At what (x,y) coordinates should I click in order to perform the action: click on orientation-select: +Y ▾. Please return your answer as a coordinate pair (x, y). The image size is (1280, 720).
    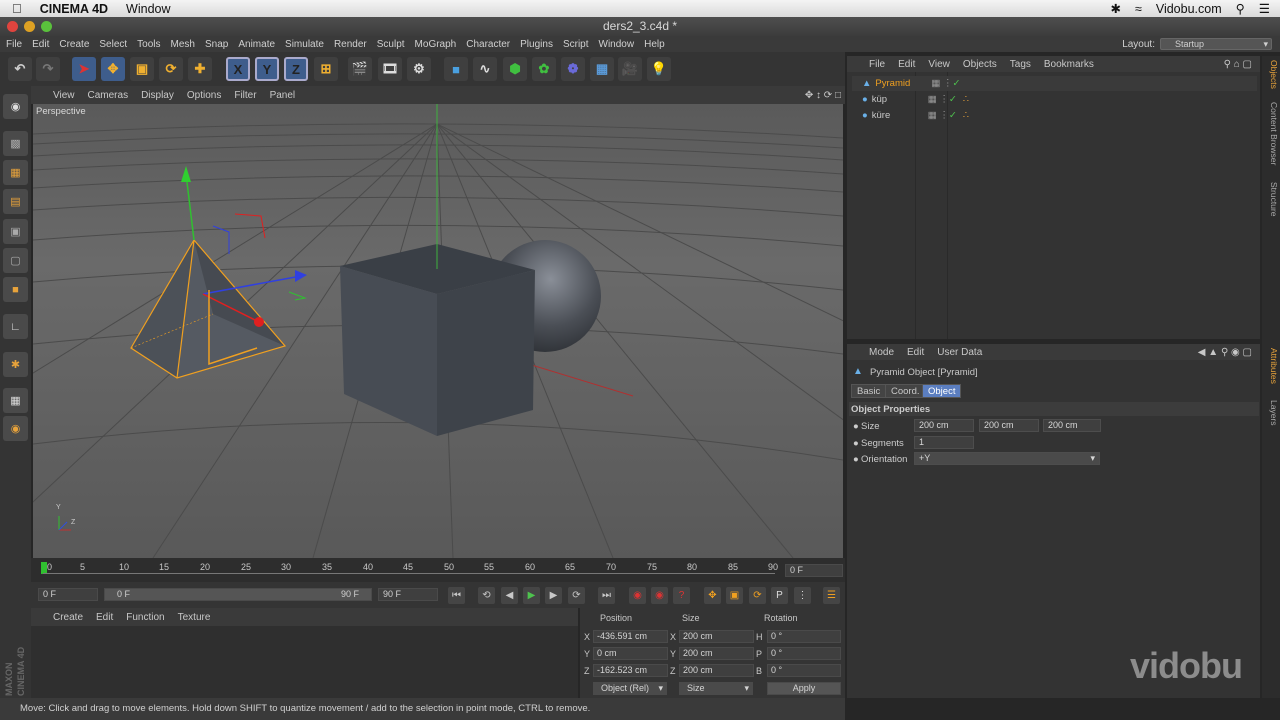
    Looking at the image, I should click on (1007, 458).